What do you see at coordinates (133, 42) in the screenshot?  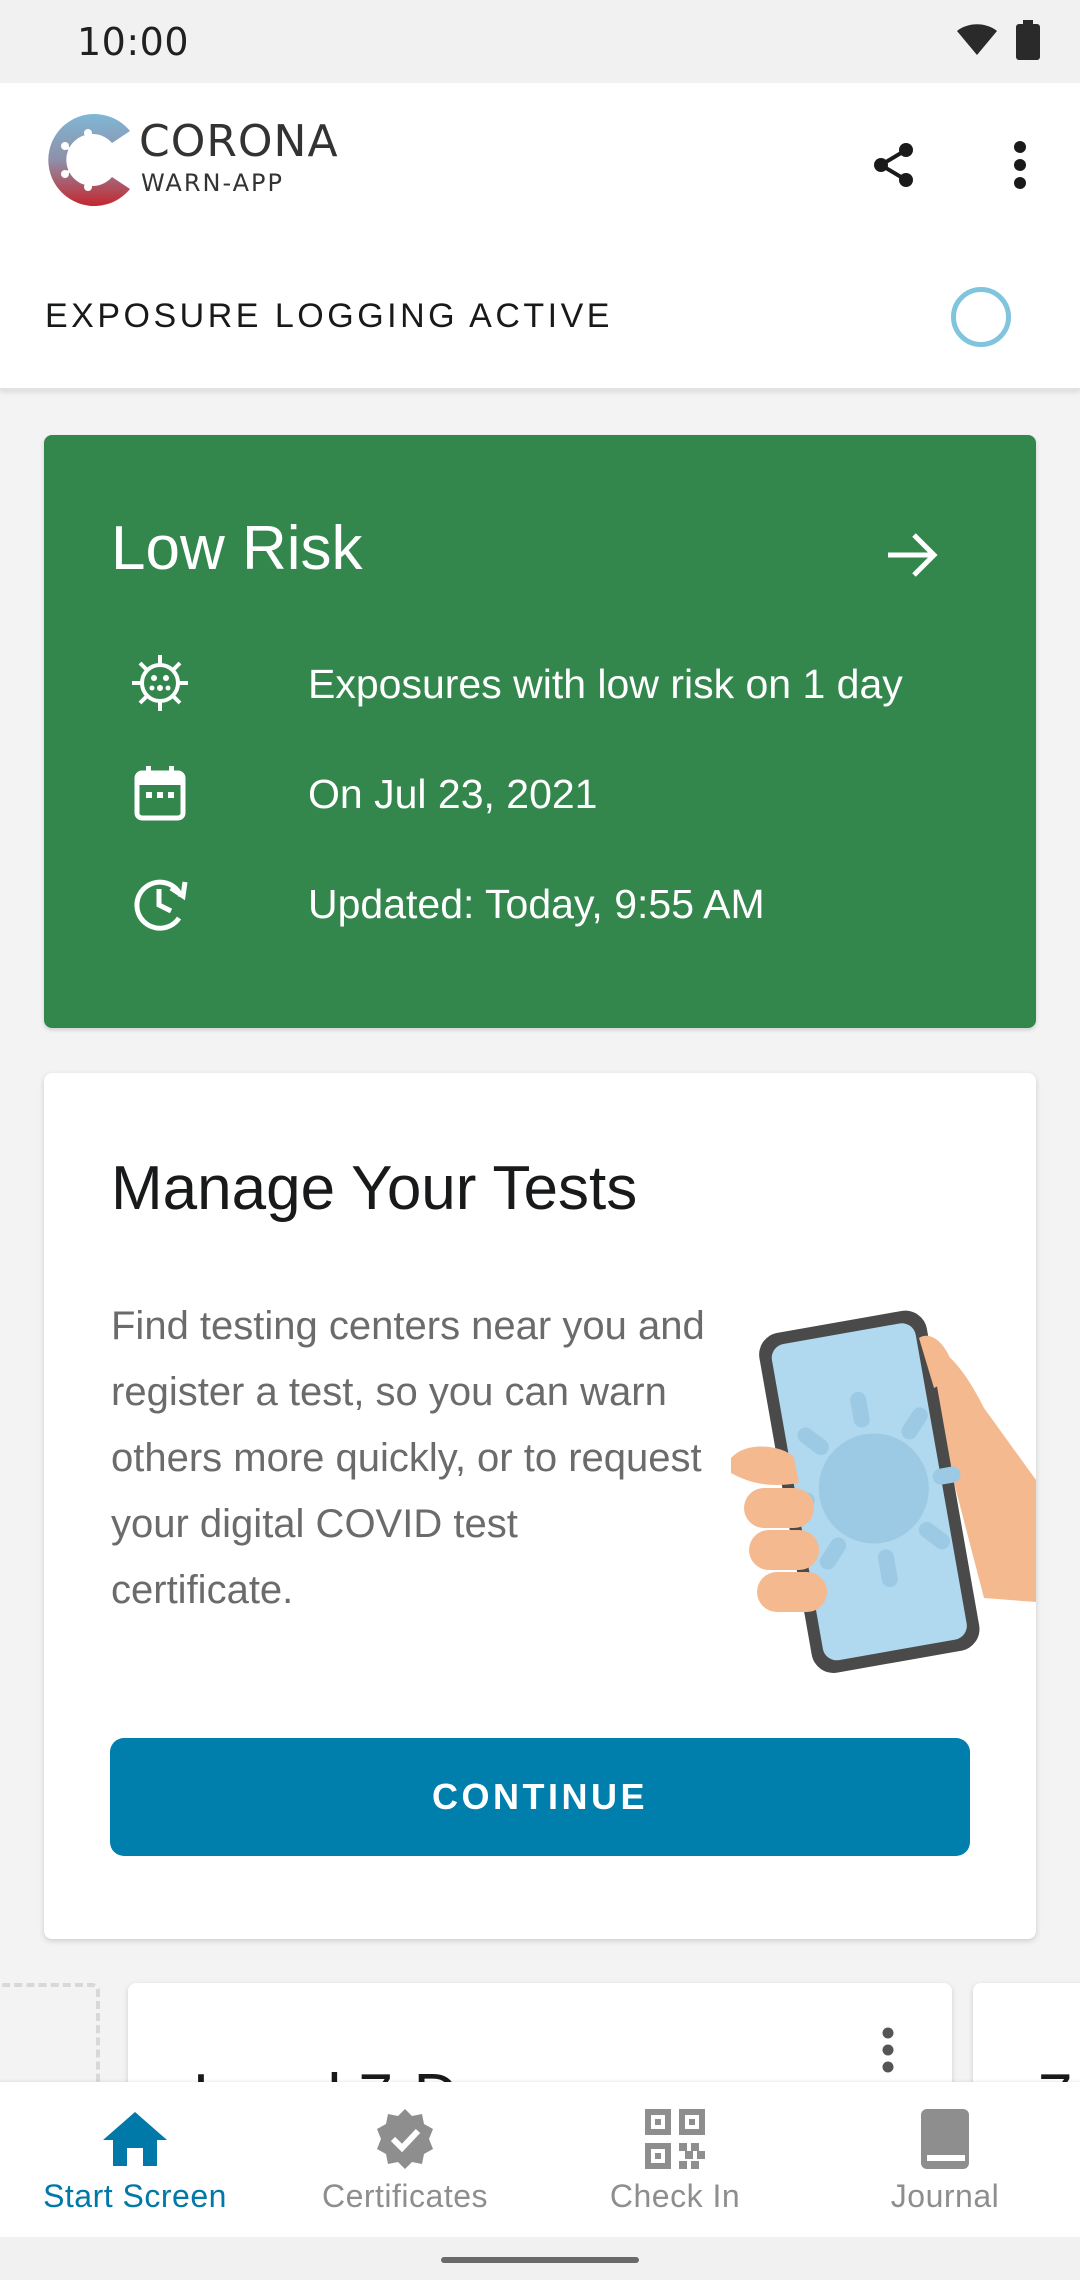 I see `status-time: 10:00` at bounding box center [133, 42].